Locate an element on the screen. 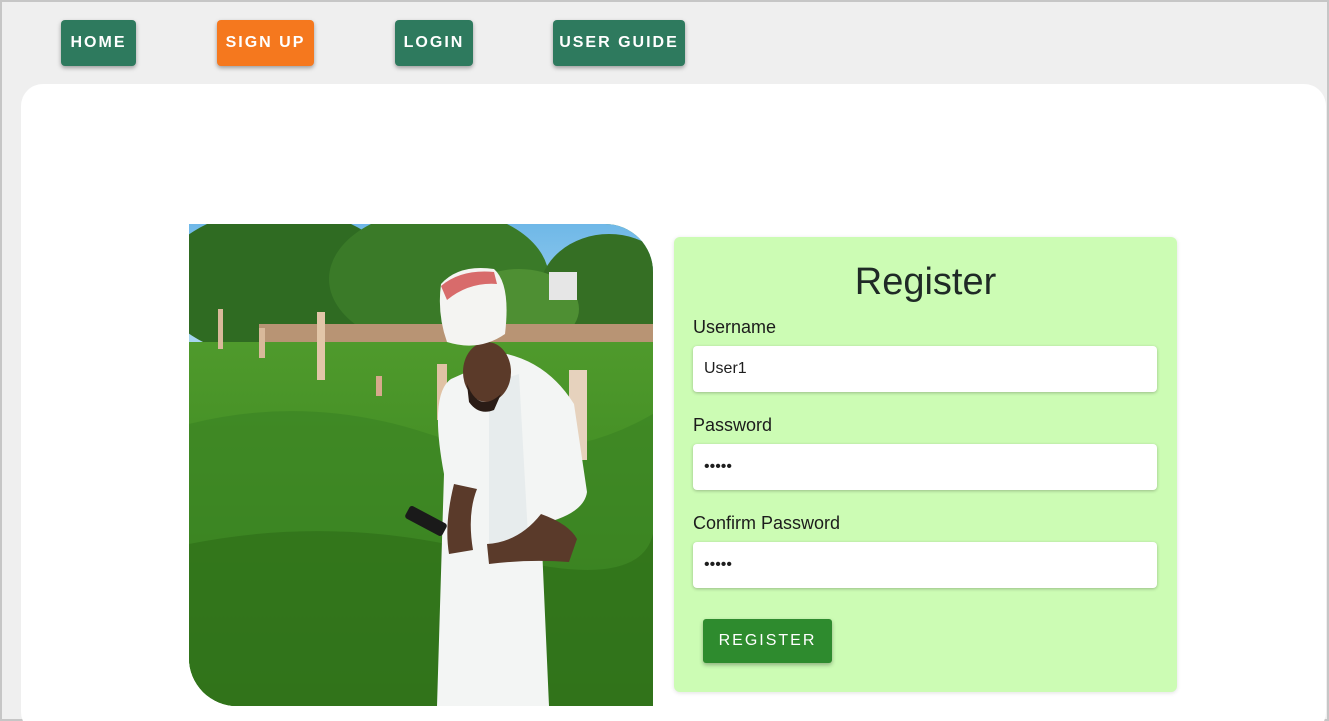  navbar: HOME SIGN UP LOGIN USER GUIDE is located at coordinates (664, 42).